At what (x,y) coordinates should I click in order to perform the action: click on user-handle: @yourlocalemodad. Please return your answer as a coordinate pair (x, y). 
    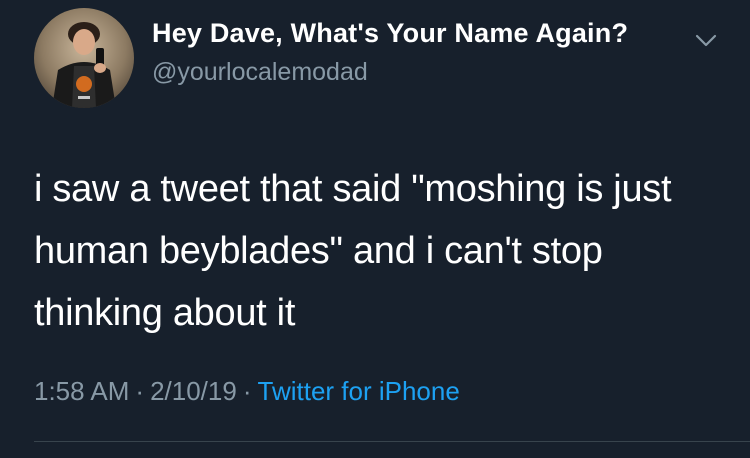
    Looking at the image, I should click on (260, 72).